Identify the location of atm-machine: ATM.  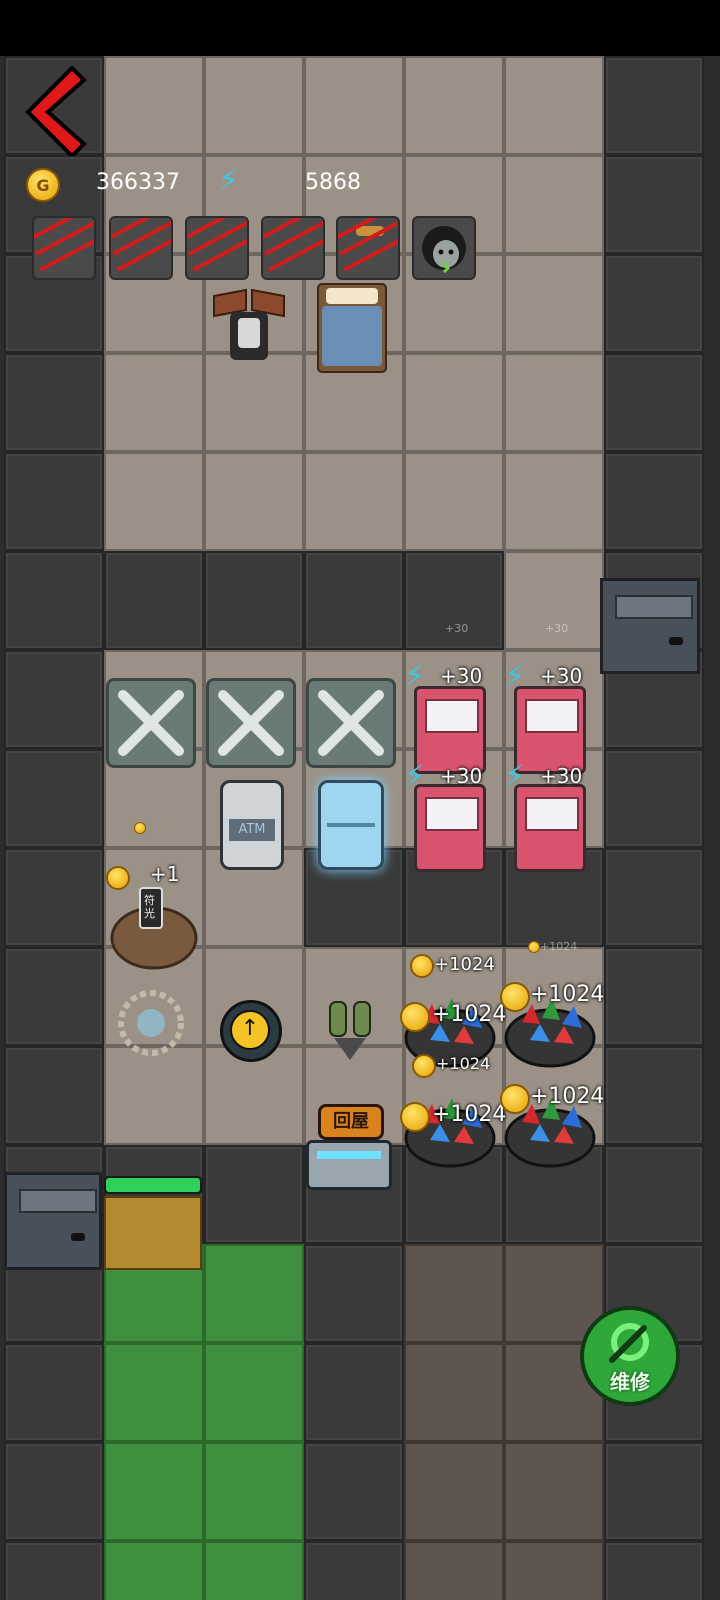
(252, 825).